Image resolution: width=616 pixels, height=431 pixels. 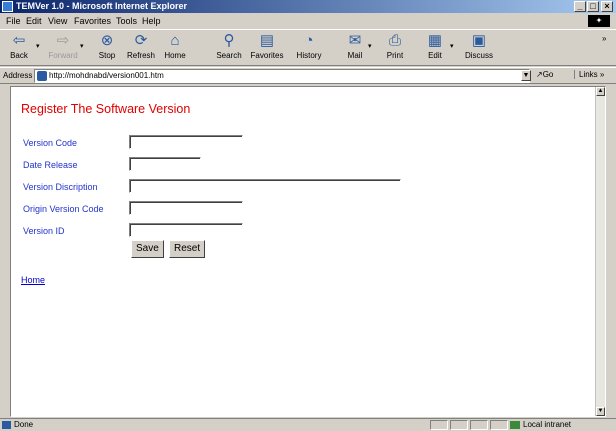 I want to click on stop-button: ⊗ Stop, so click(x=107, y=48).